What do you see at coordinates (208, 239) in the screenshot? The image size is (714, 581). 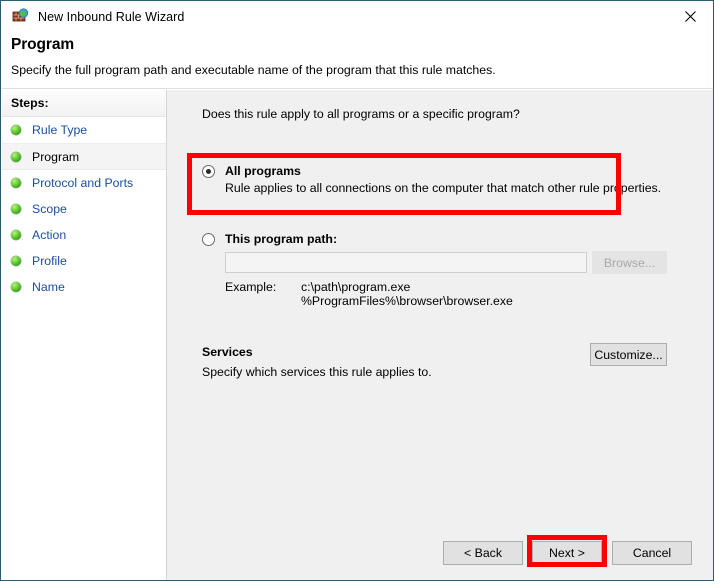 I see `radio-unselected-icon` at bounding box center [208, 239].